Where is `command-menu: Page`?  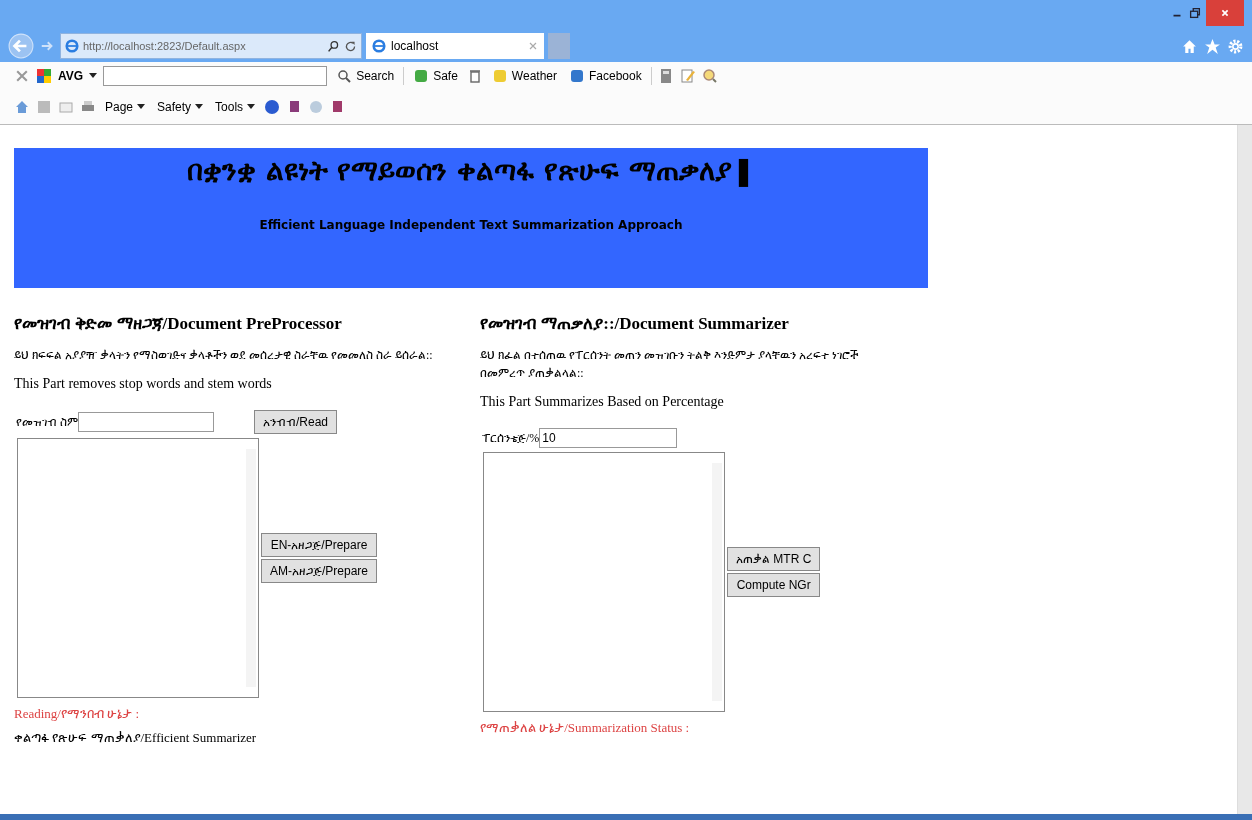
command-menu: Page is located at coordinates (125, 107).